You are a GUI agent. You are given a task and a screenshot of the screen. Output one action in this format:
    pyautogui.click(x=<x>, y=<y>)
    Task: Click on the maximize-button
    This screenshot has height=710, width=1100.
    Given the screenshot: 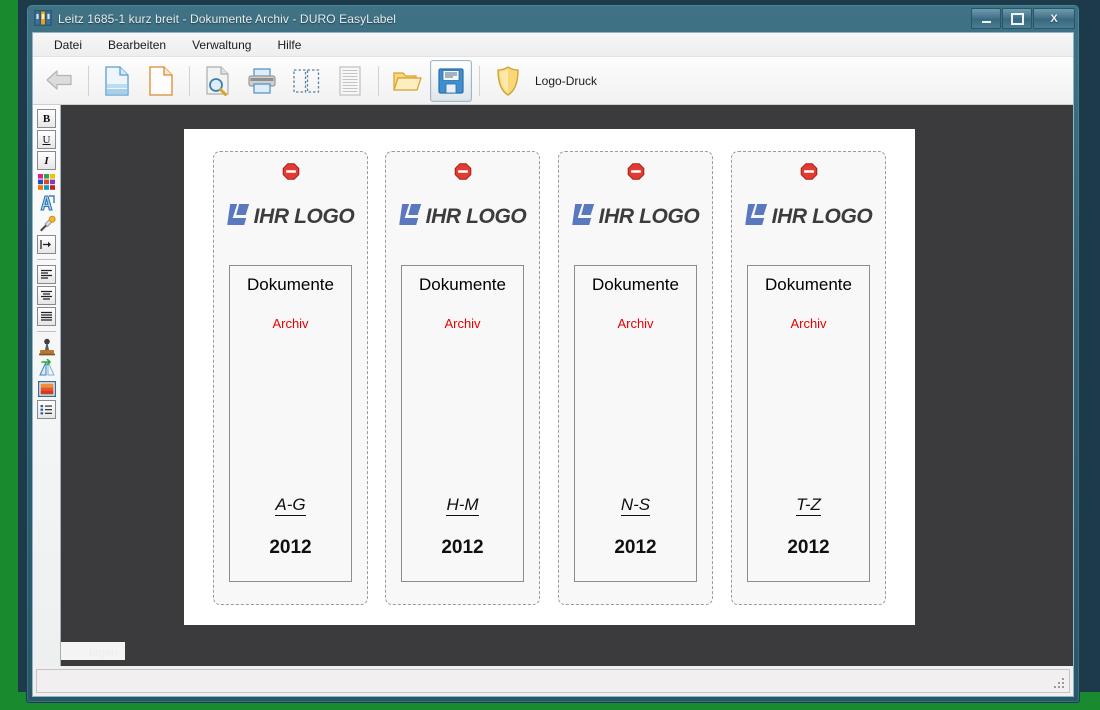 What is the action you would take?
    pyautogui.click(x=1017, y=18)
    